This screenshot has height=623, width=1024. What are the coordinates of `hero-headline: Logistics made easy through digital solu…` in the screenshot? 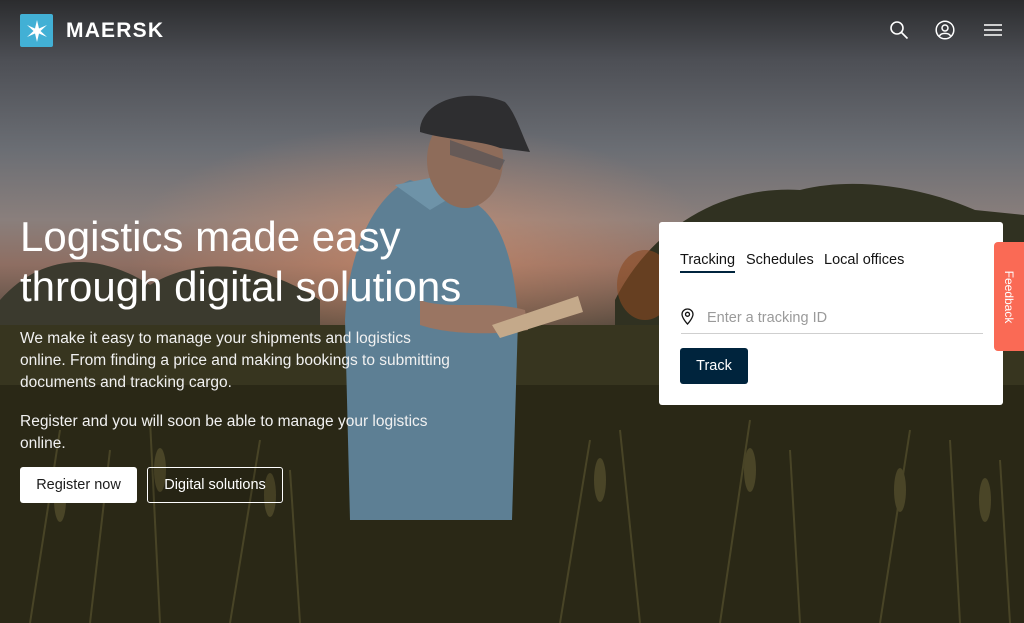 It's located at (241, 261).